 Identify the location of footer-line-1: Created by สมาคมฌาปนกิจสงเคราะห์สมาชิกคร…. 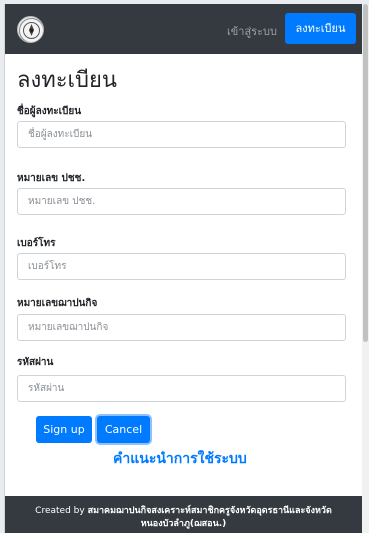
(183, 511).